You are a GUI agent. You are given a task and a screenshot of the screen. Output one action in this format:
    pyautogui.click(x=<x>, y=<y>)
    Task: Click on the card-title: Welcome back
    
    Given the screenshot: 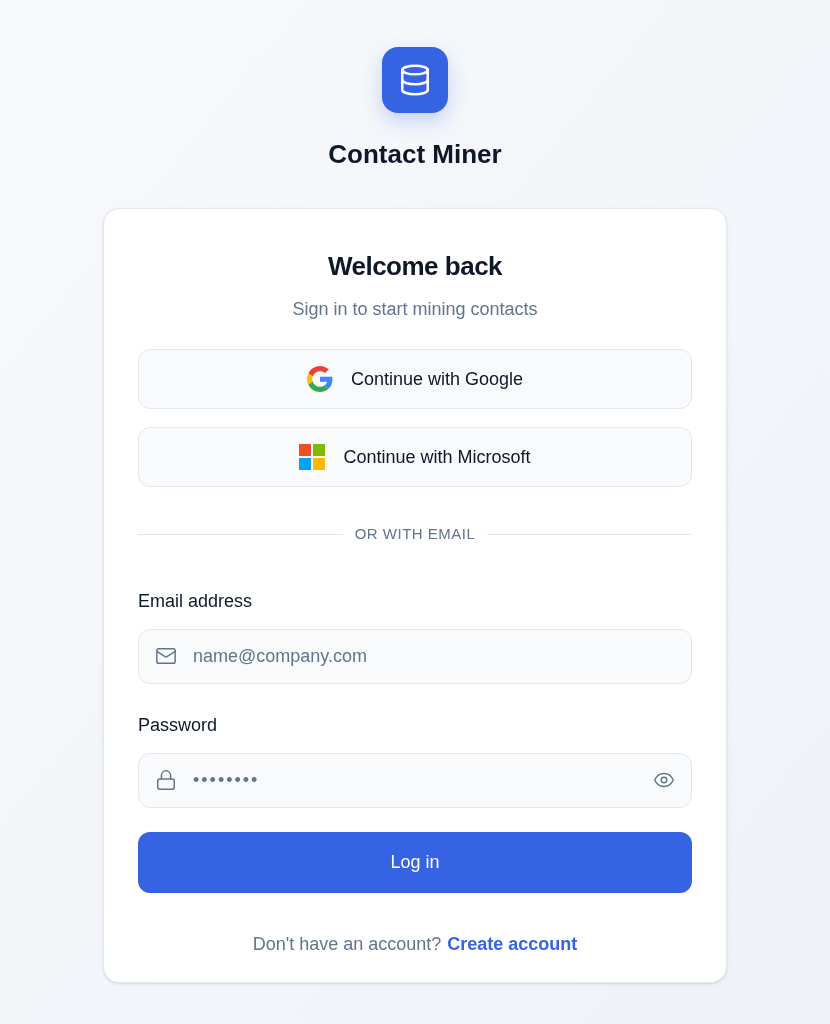 What is the action you would take?
    pyautogui.click(x=415, y=266)
    